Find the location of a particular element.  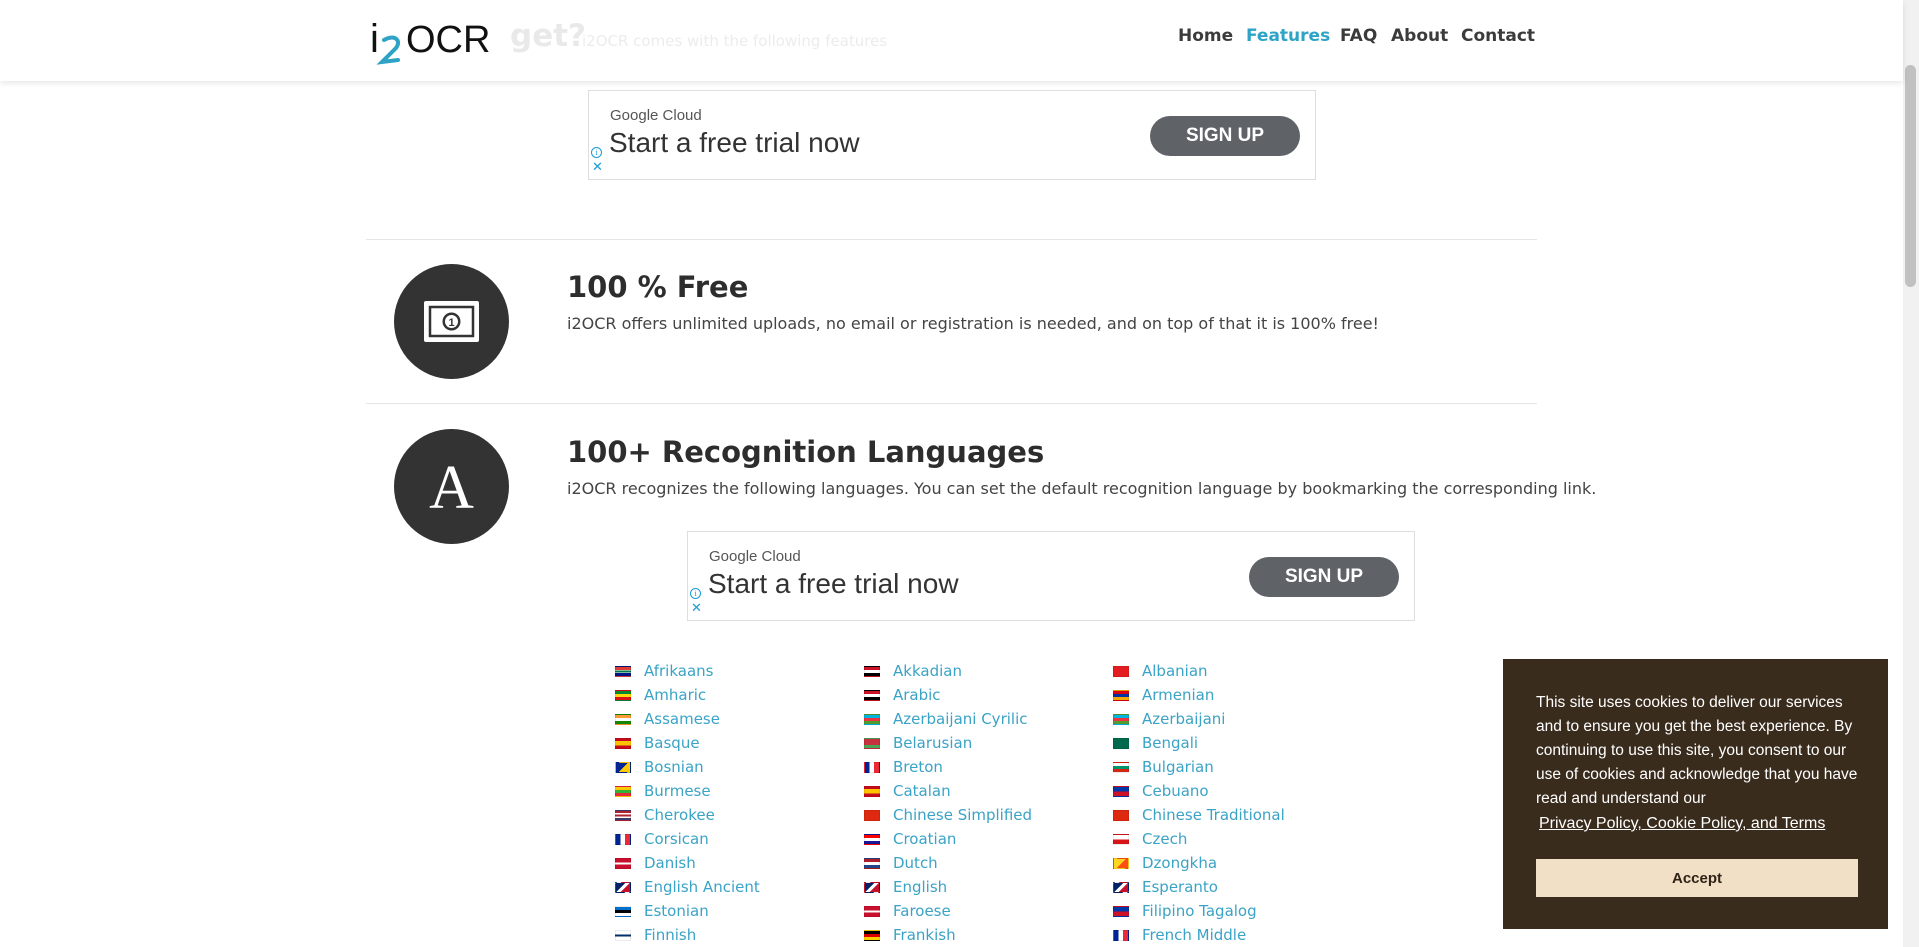

nav-features: Features is located at coordinates (1288, 36).